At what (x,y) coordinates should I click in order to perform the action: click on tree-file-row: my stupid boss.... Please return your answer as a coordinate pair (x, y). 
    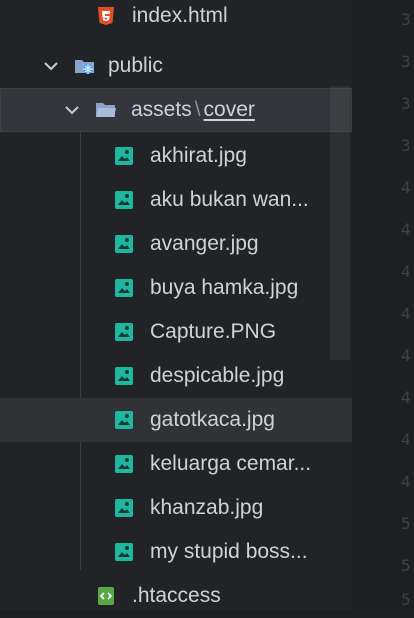
    Looking at the image, I should click on (176, 552).